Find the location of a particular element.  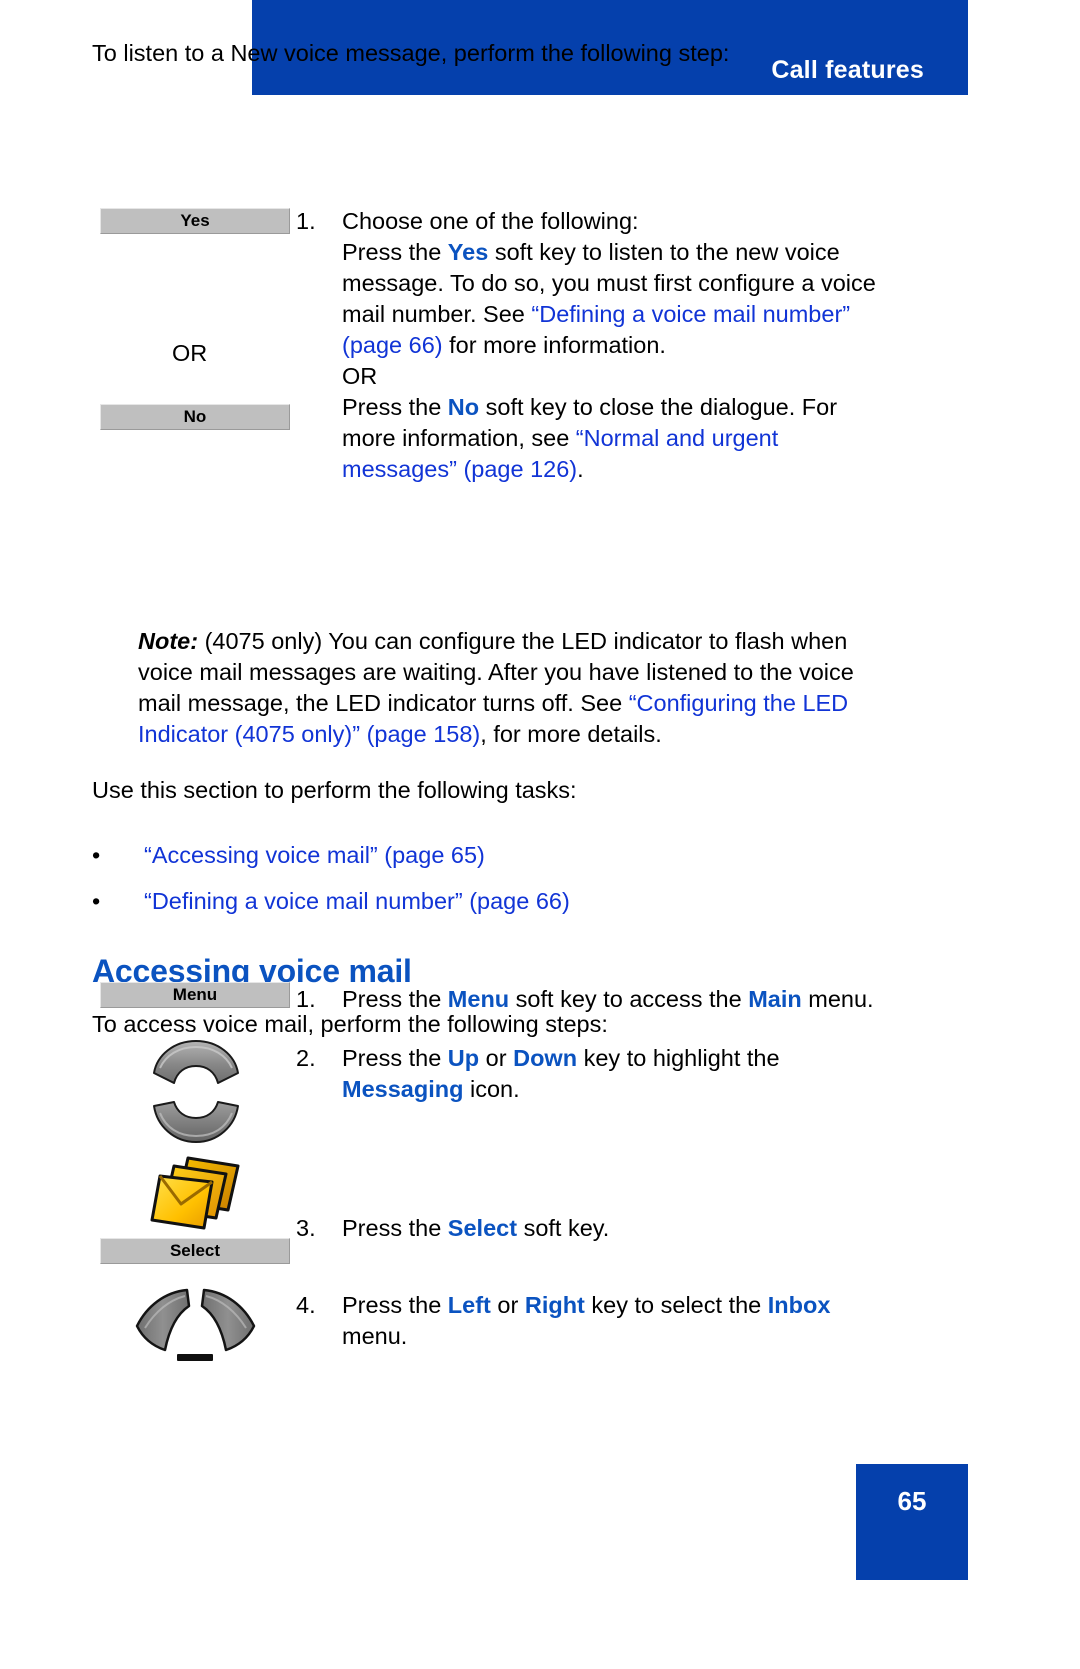

step1-or: OR is located at coordinates (360, 376).